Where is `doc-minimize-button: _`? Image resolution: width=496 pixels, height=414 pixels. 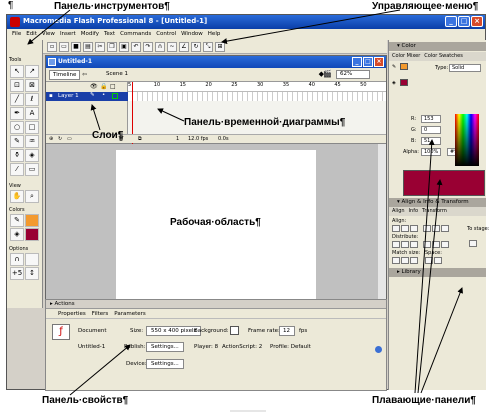
doc-minimize-button: _ is located at coordinates (357, 62).